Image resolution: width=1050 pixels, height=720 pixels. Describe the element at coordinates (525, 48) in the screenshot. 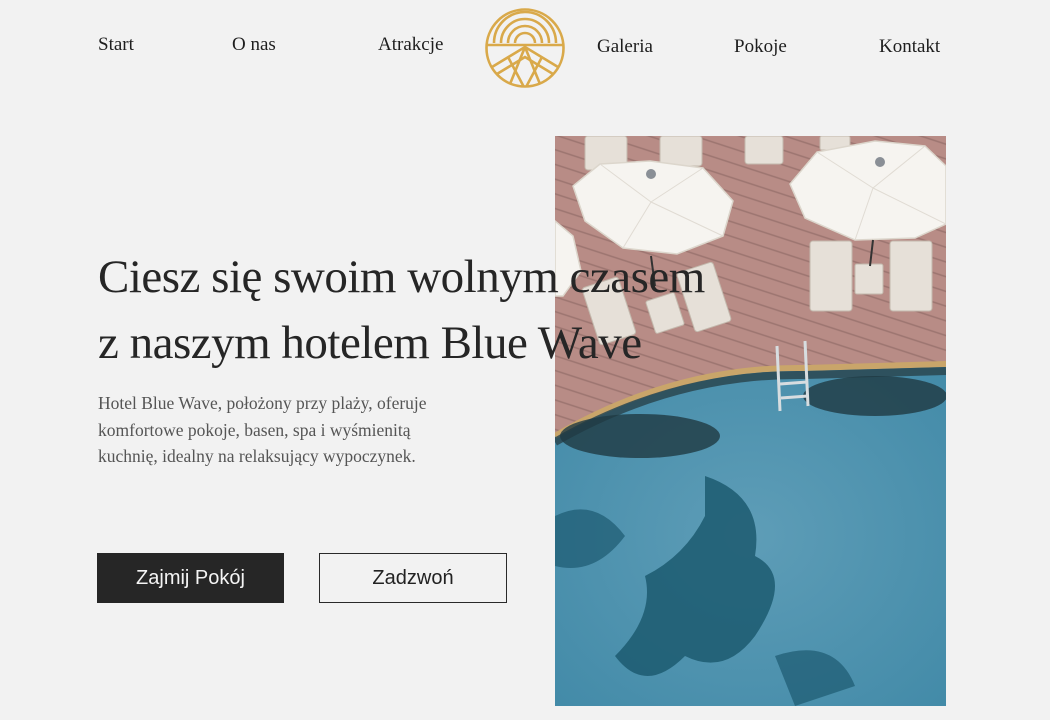

I see `hotel-logo-icon` at that location.